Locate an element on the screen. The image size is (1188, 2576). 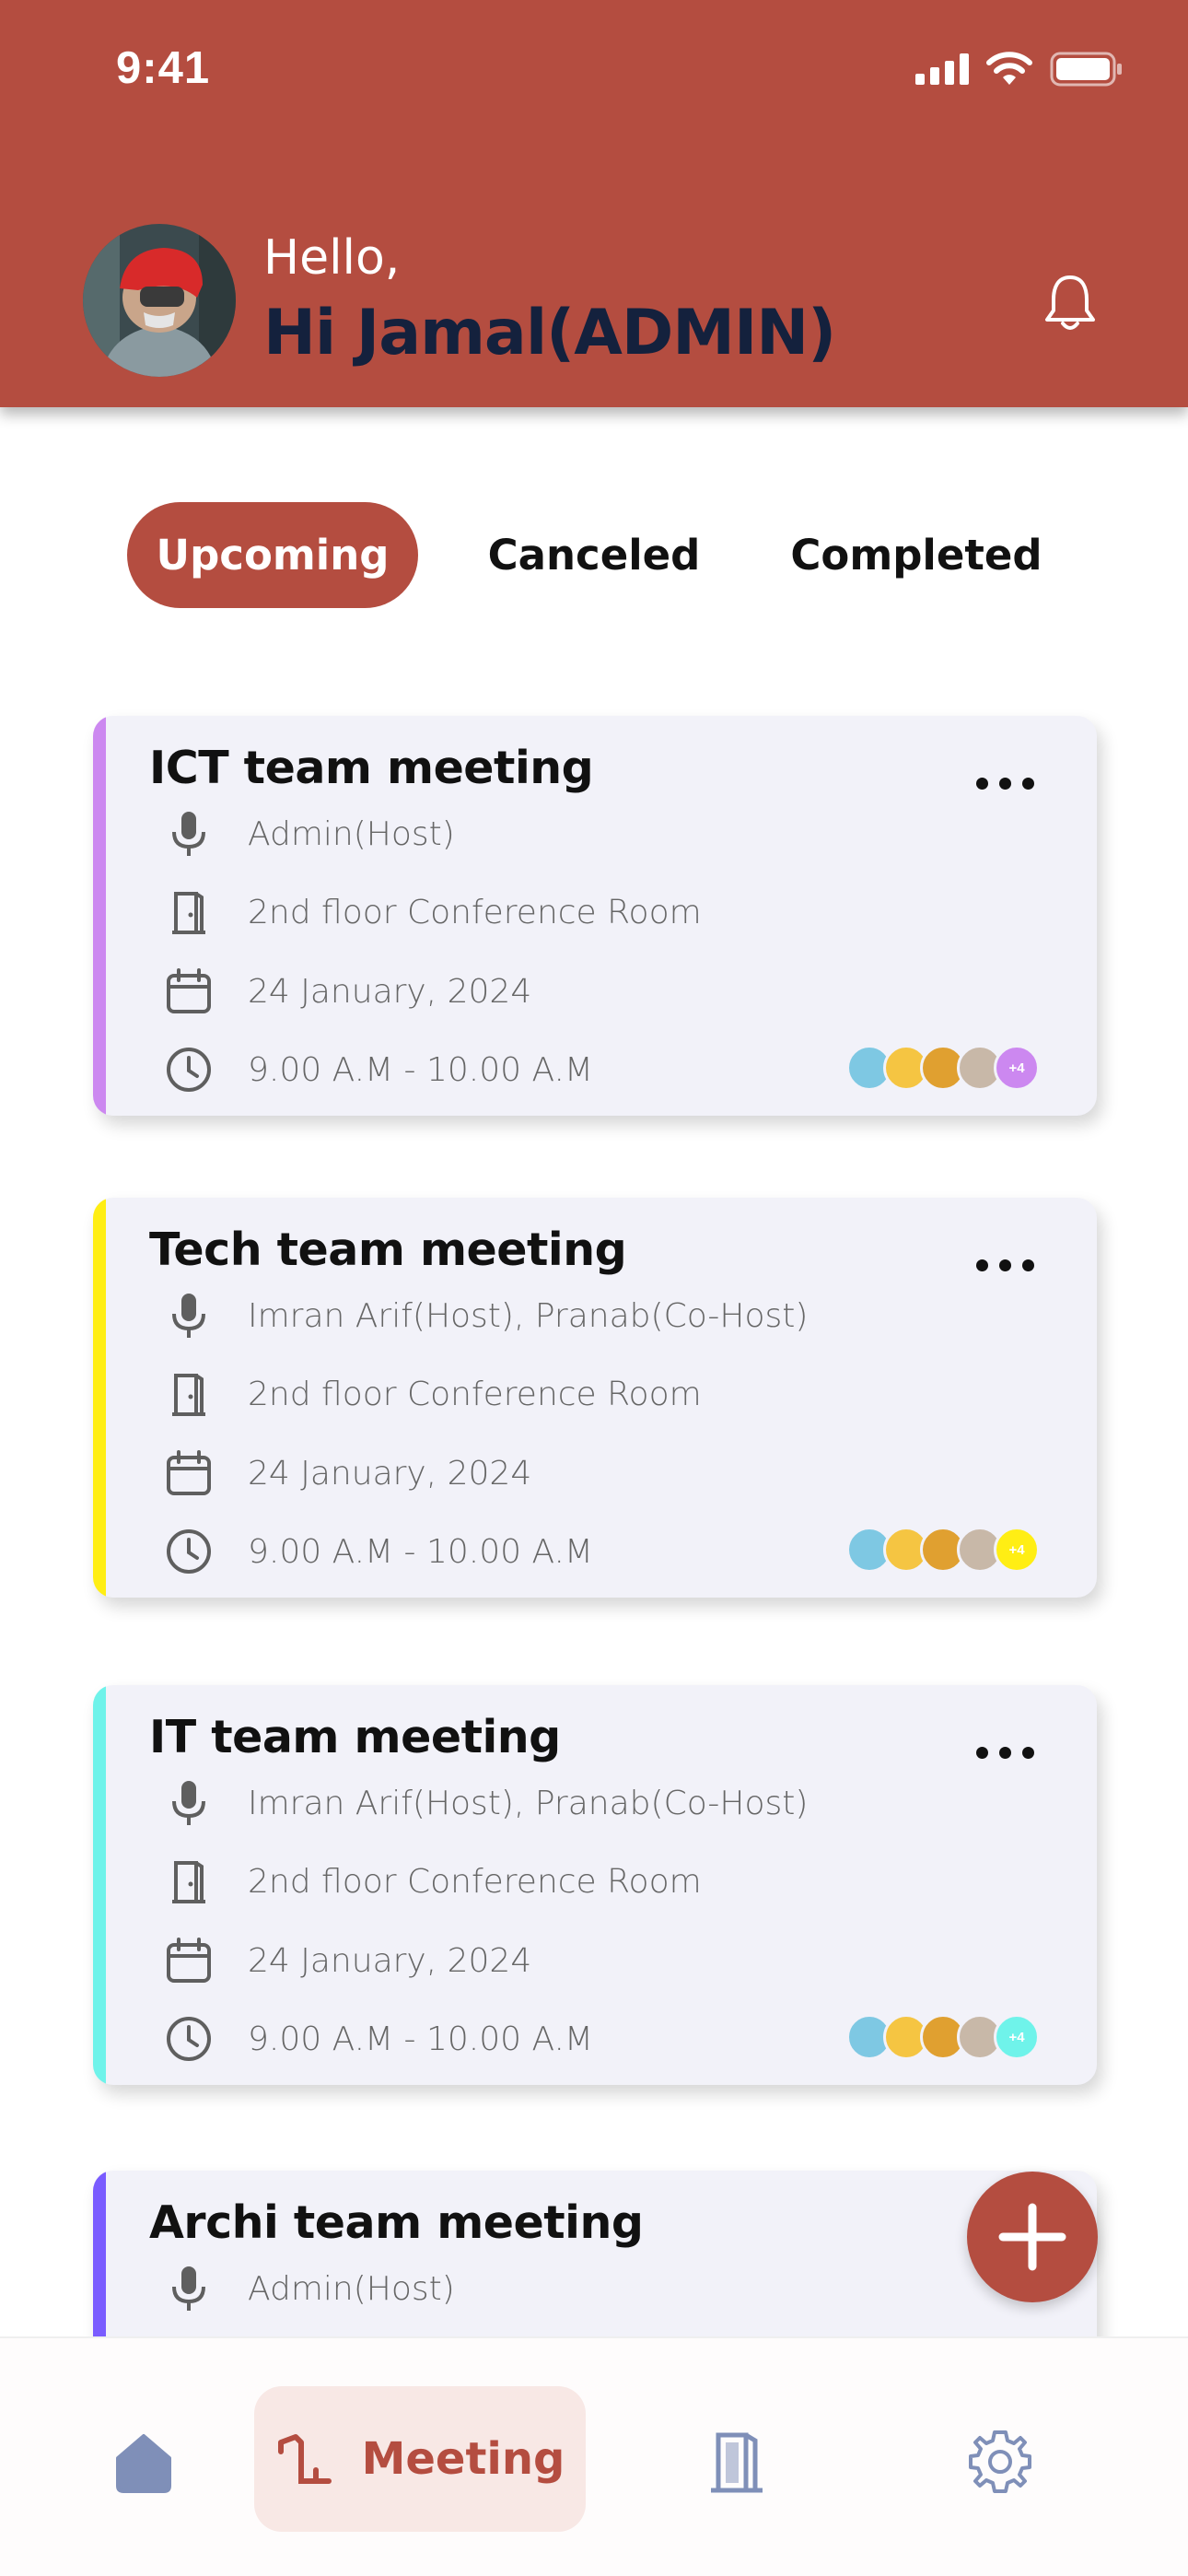
add-meeting-button is located at coordinates (1032, 2237).